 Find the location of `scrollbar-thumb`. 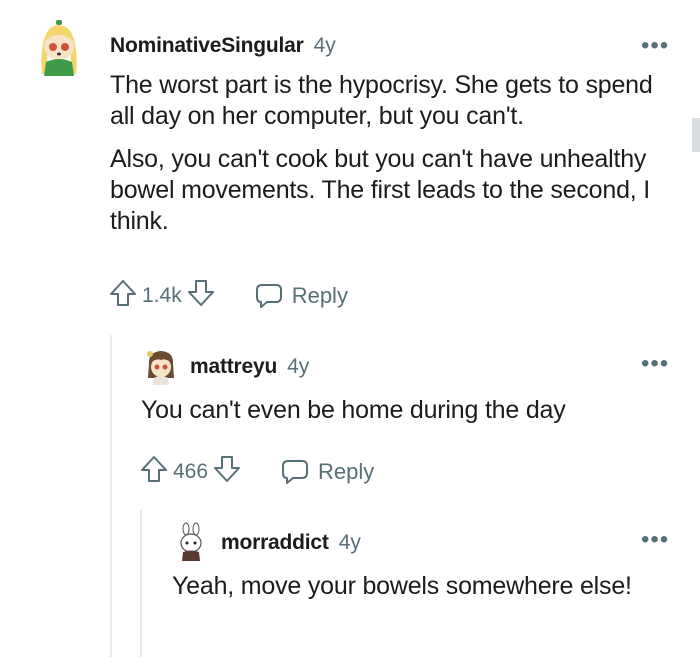

scrollbar-thumb is located at coordinates (696, 135).